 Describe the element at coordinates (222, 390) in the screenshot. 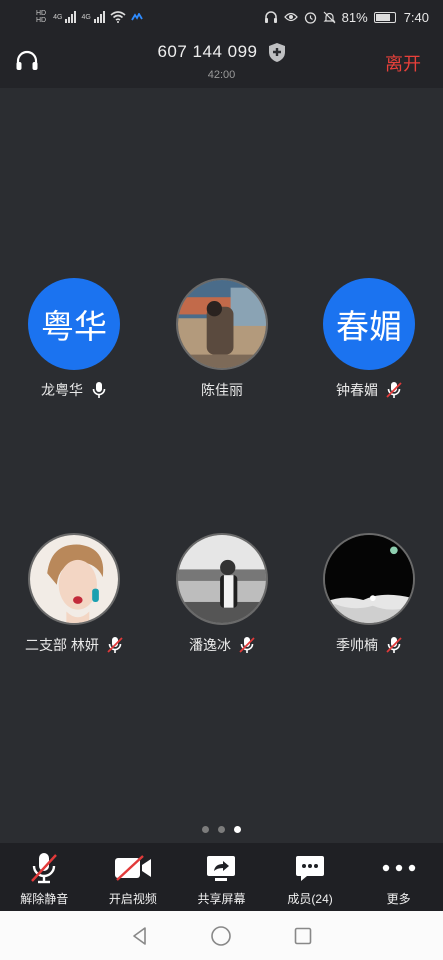

I see `participant-name: 陈佳丽` at that location.